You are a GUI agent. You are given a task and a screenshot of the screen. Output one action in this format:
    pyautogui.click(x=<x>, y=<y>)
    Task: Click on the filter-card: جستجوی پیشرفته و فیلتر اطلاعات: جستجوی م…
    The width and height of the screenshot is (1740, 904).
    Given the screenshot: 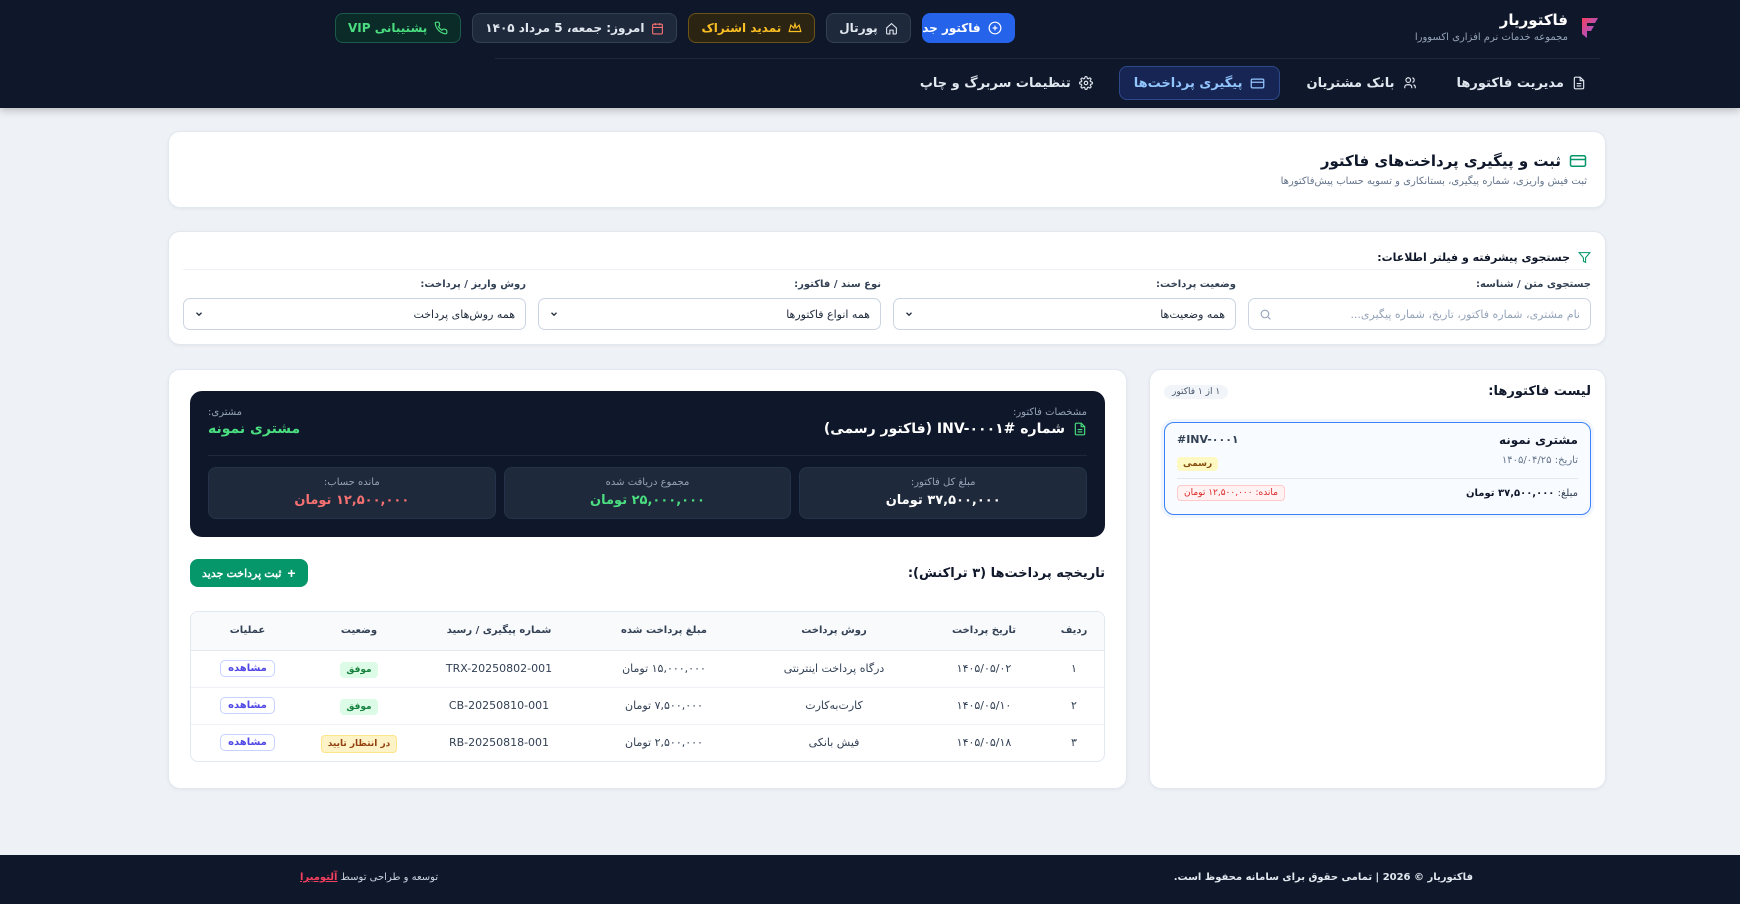 What is the action you would take?
    pyautogui.click(x=887, y=288)
    